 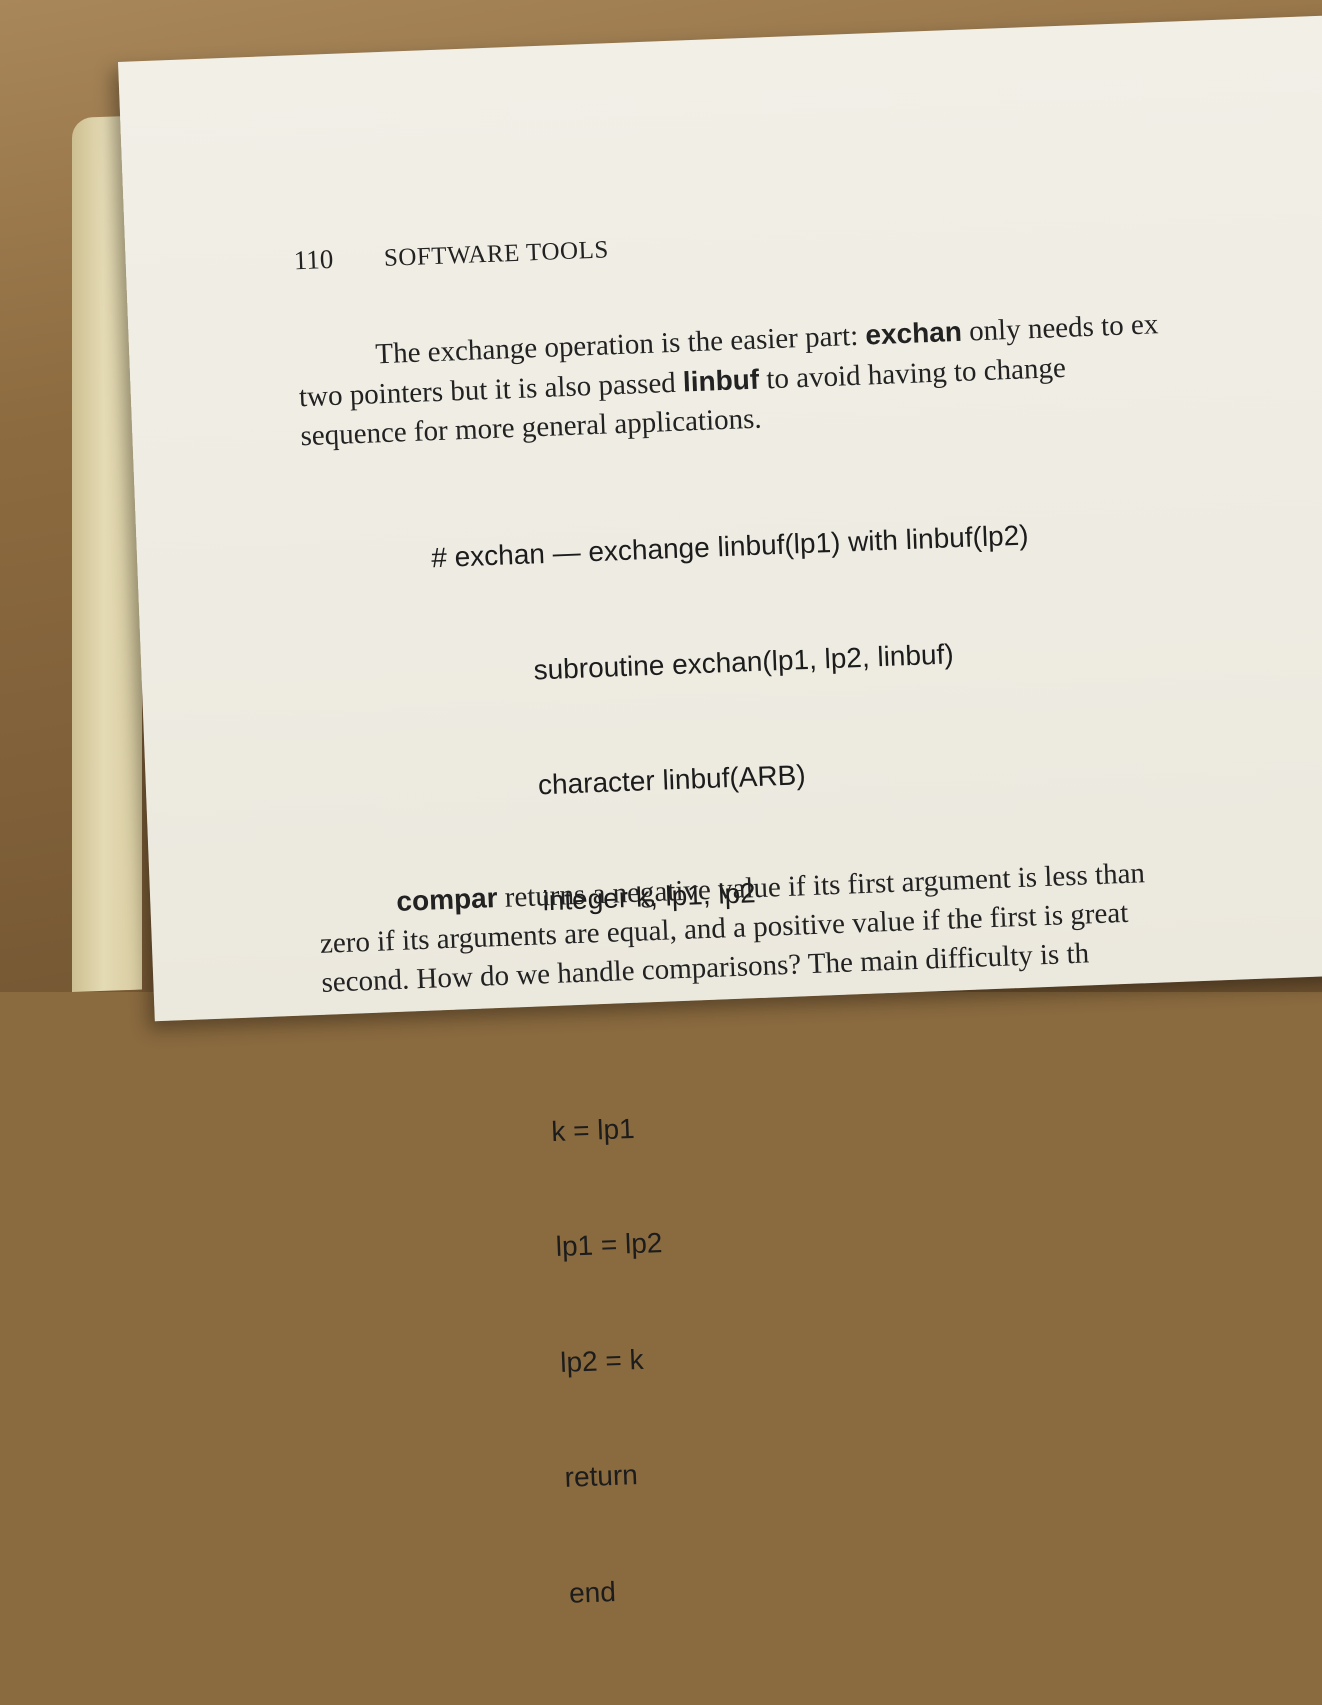 What do you see at coordinates (592, 1592) in the screenshot?
I see `code-line: end` at bounding box center [592, 1592].